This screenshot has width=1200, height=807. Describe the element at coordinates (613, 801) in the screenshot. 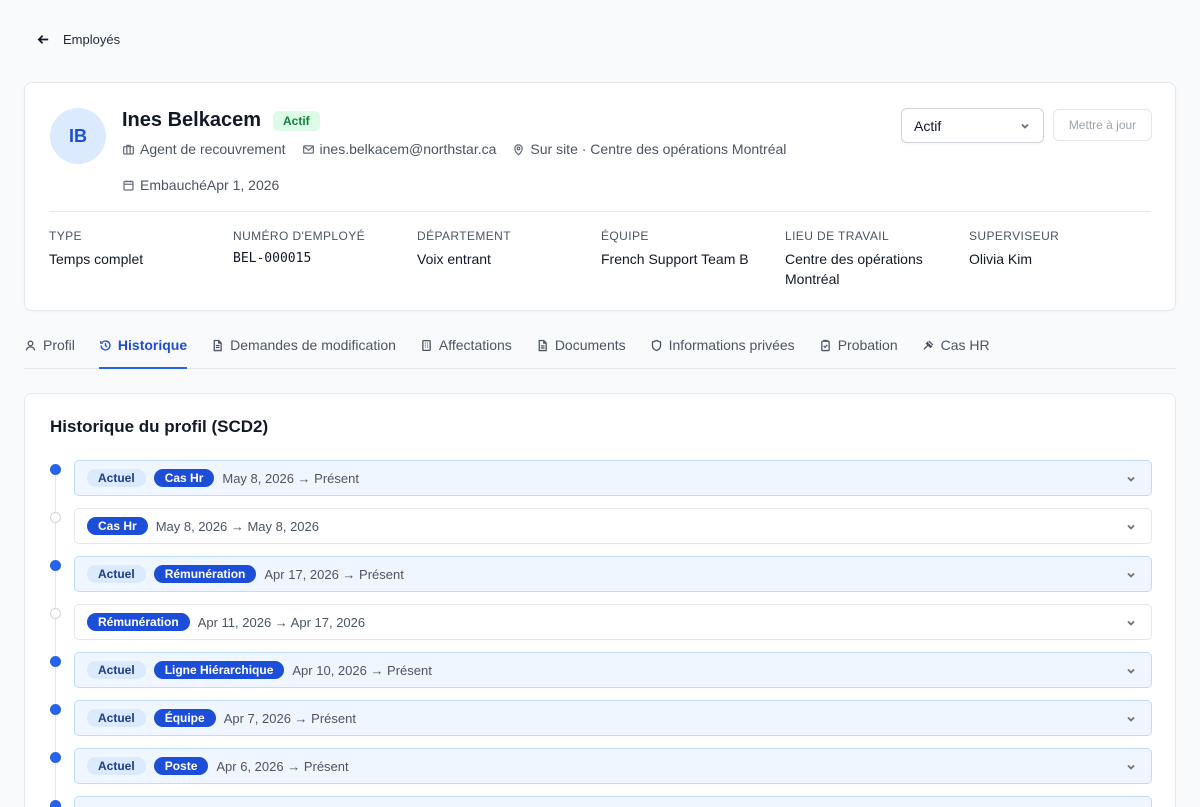

I see `history-entry-partial` at that location.